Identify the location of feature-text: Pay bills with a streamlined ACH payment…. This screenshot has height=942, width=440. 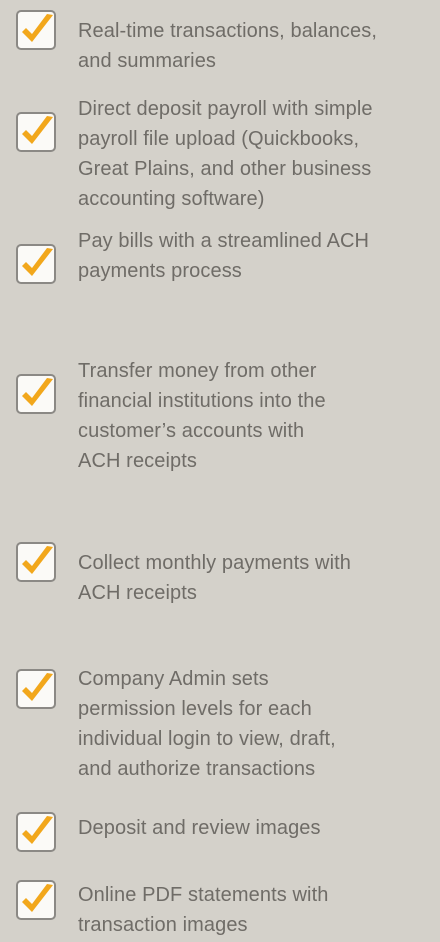
(224, 256).